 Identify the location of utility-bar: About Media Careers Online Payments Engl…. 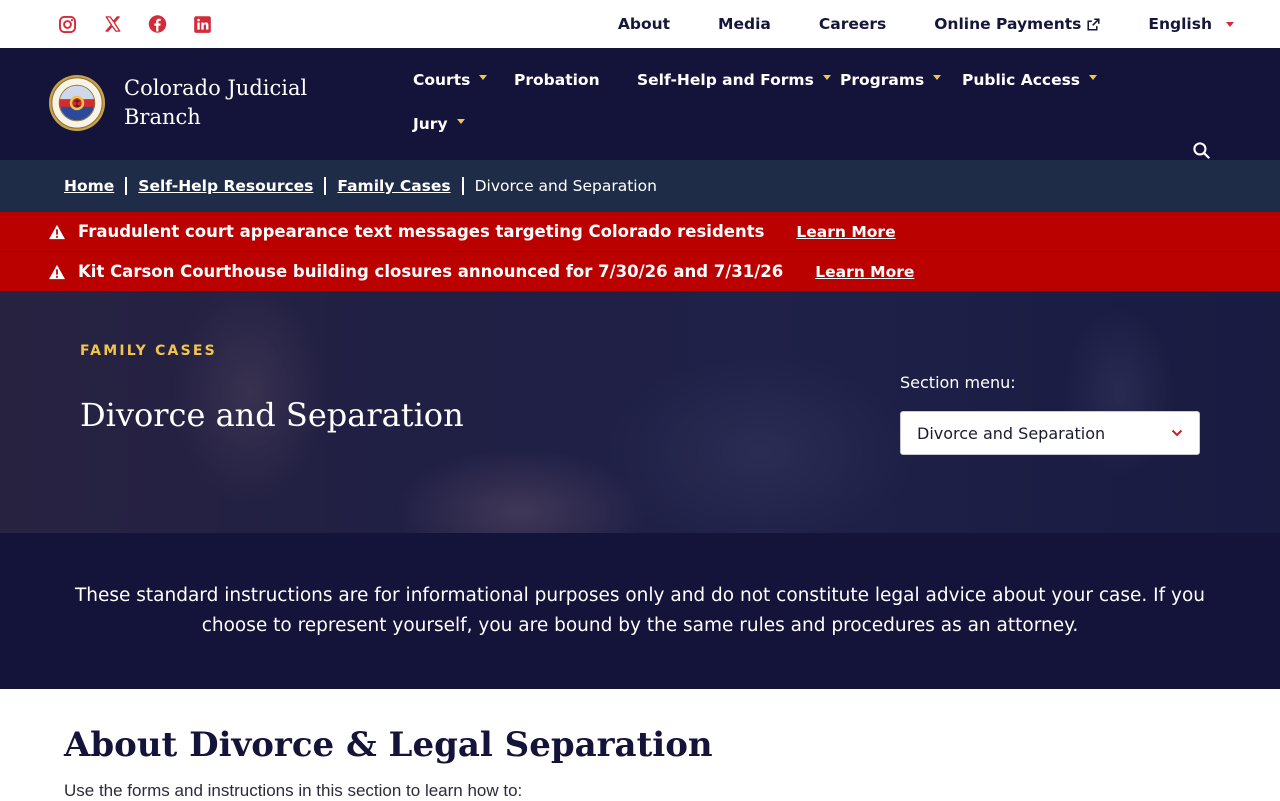
(640, 24).